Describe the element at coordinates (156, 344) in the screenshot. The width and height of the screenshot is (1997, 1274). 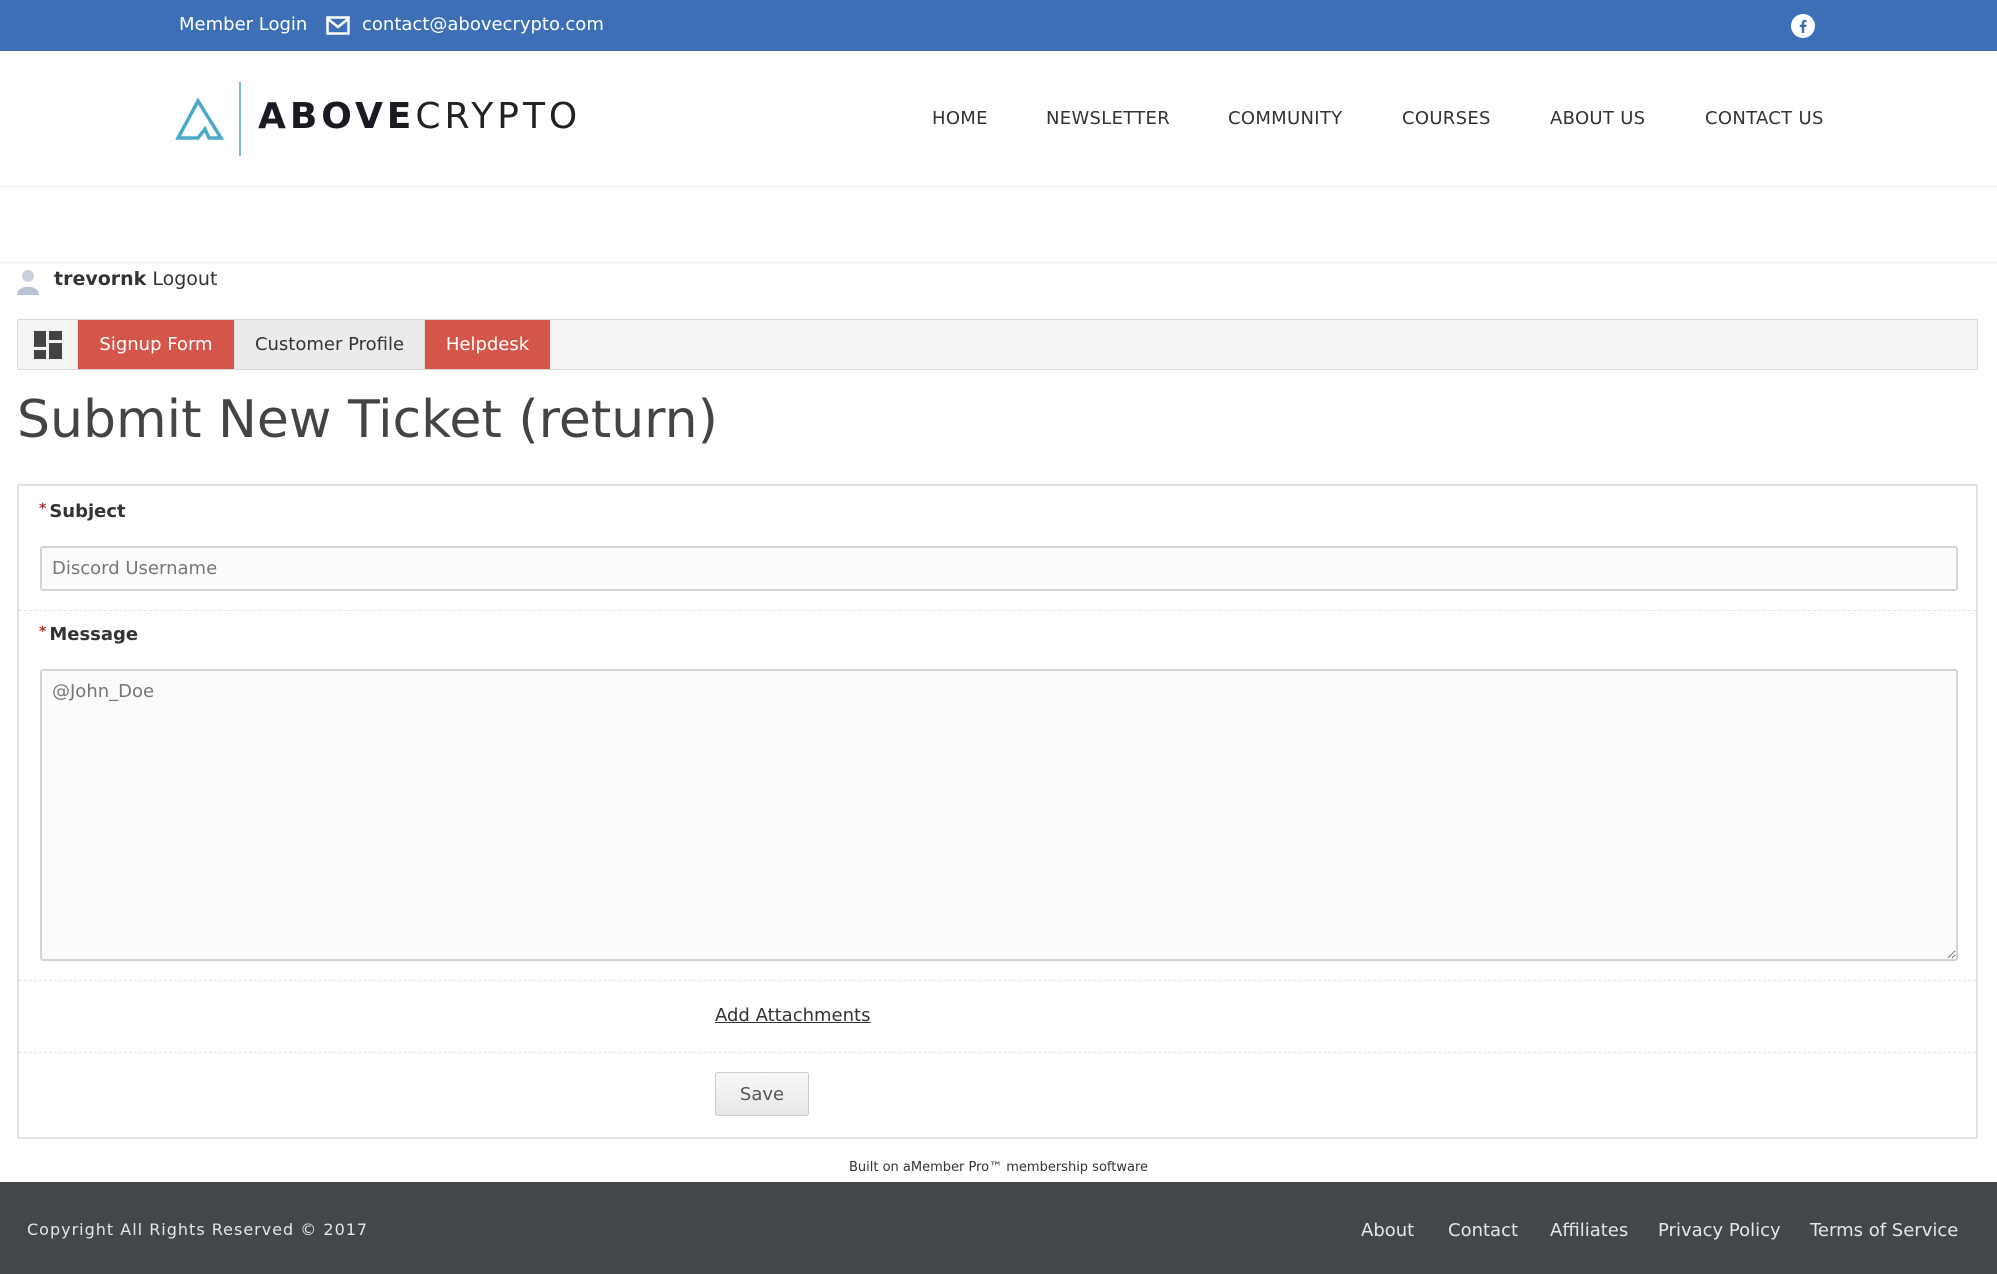
I see `tab-signup-form: Signup Form` at that location.